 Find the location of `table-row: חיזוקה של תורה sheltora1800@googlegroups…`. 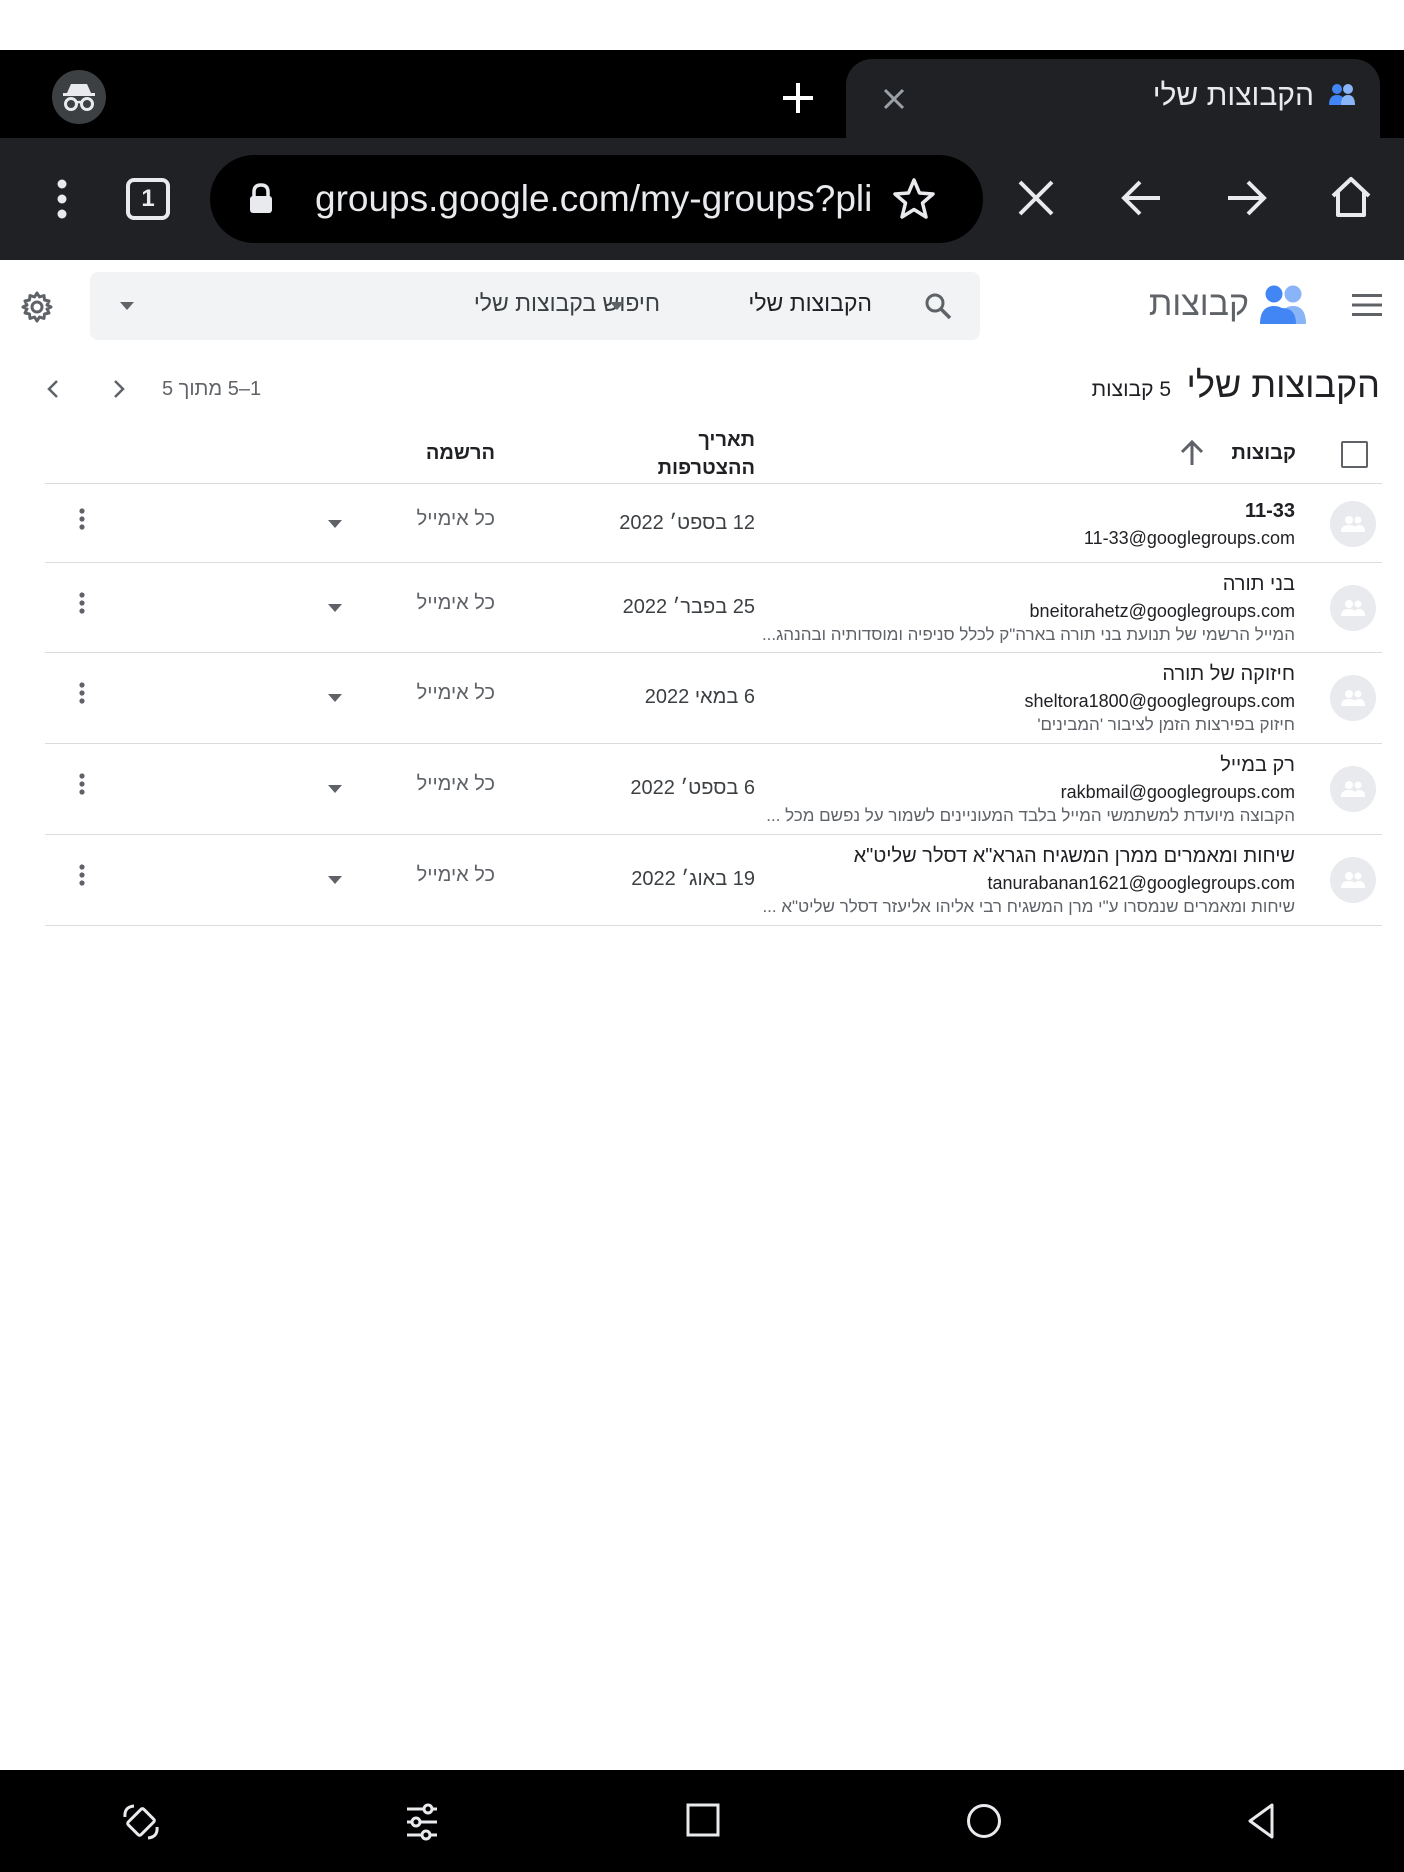

table-row: חיזוקה של תורה sheltora1800@googlegroups… is located at coordinates (713, 698).